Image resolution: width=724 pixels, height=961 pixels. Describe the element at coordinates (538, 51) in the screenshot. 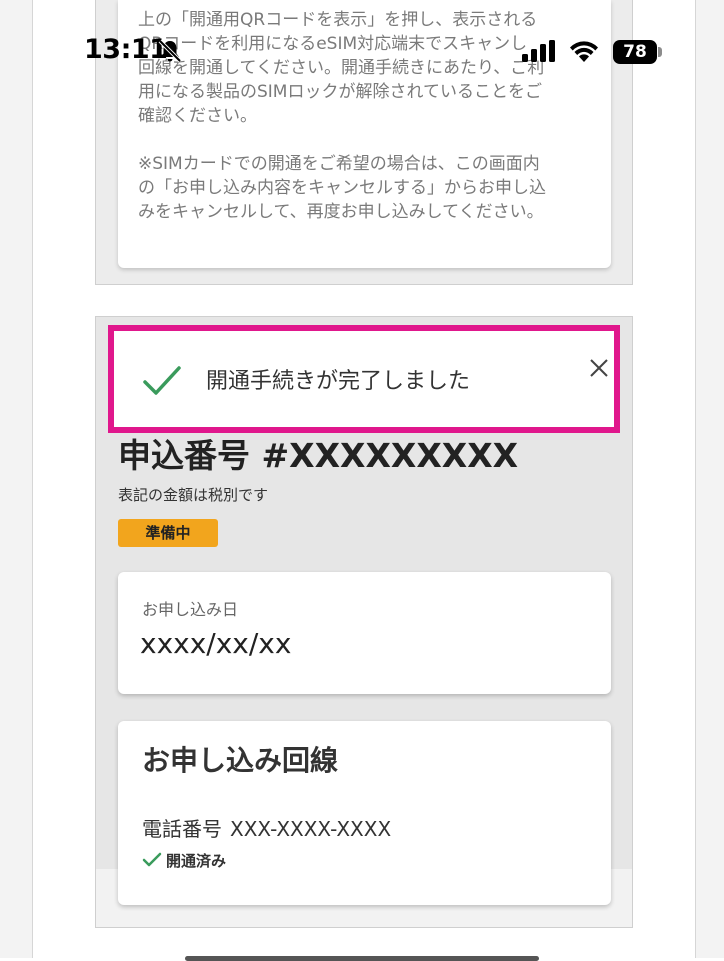

I see `cellular-signal-icon` at that location.